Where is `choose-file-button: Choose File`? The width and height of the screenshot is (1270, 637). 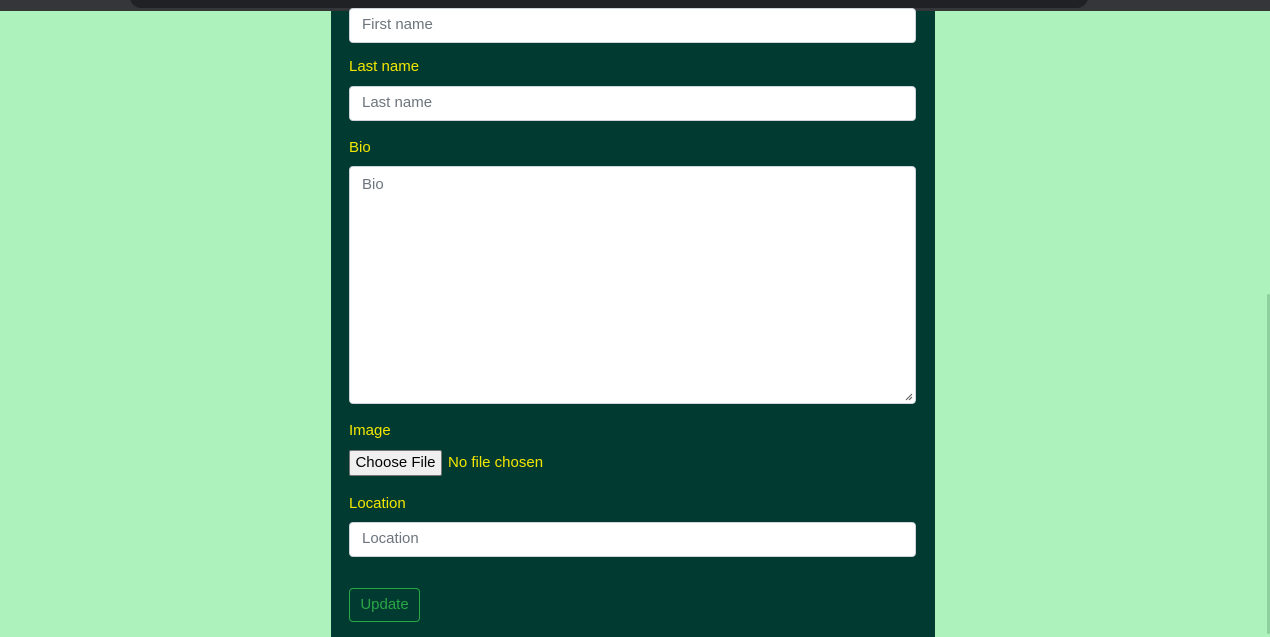
choose-file-button: Choose File is located at coordinates (395, 463).